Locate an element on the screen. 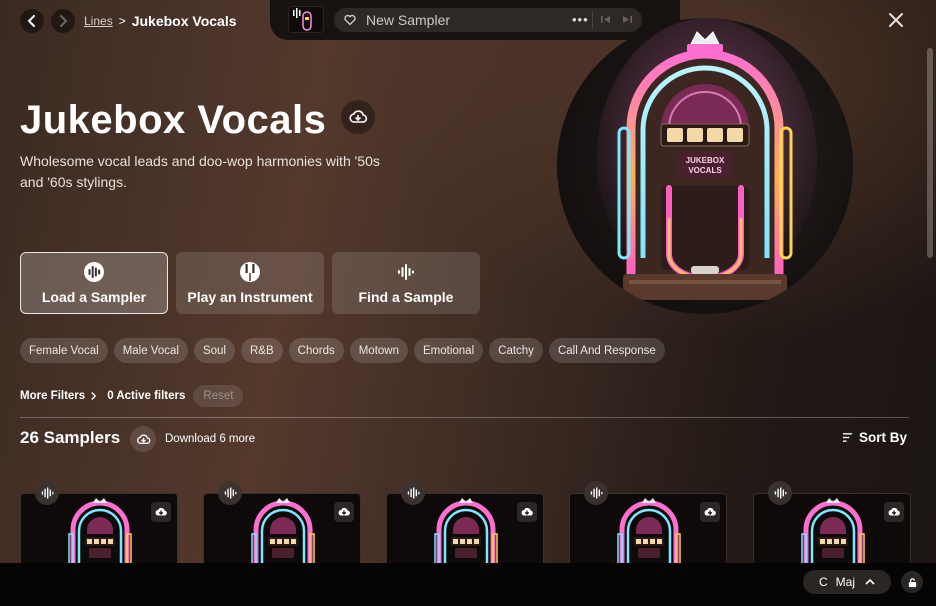 The height and width of the screenshot is (606, 936). key-selector: C Maj is located at coordinates (847, 582).